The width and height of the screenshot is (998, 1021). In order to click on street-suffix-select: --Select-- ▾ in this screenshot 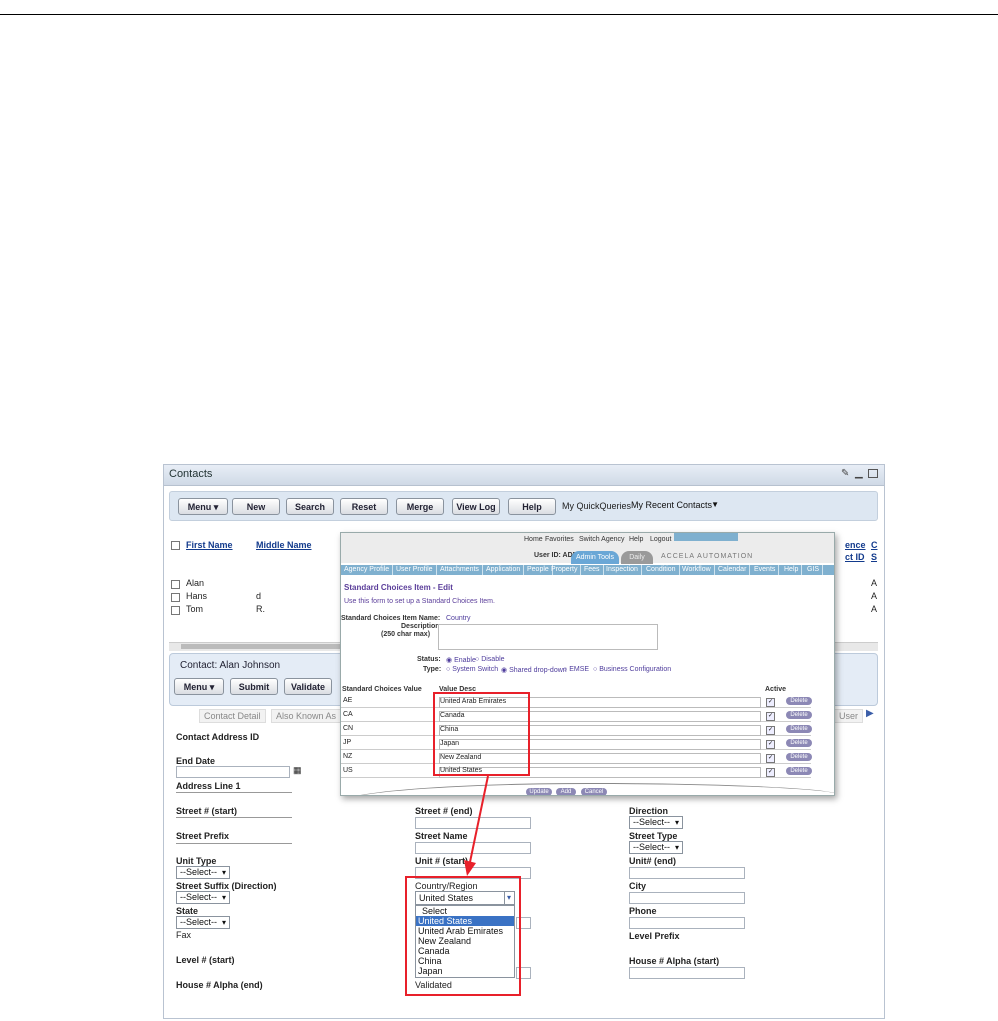, I will do `click(203, 897)`.